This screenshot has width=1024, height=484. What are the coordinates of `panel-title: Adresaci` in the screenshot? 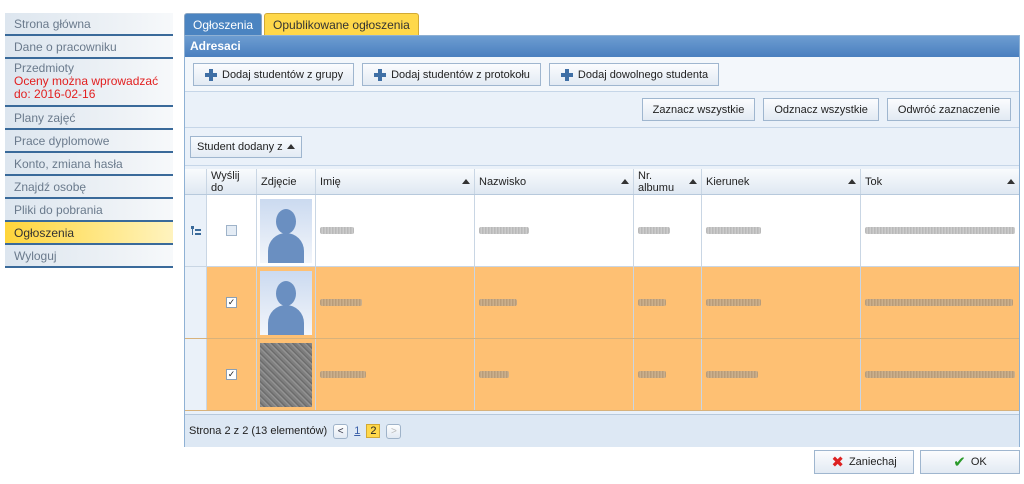 It's located at (602, 46).